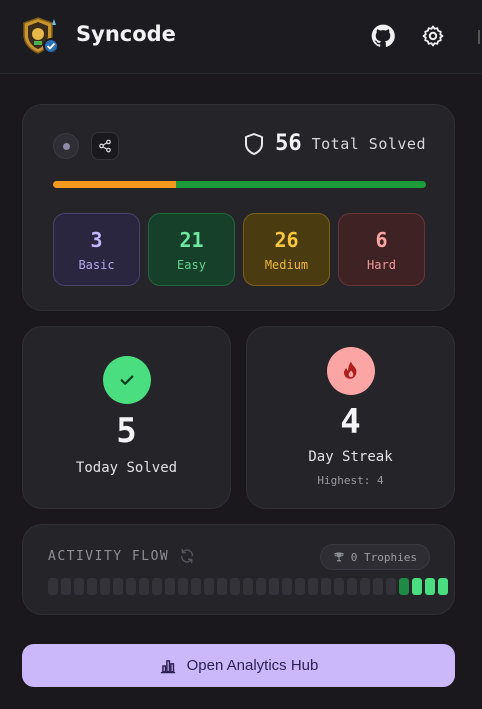 The image size is (482, 709). I want to click on day-streak-card: 4 Day Streak Highest: 4, so click(350, 417).